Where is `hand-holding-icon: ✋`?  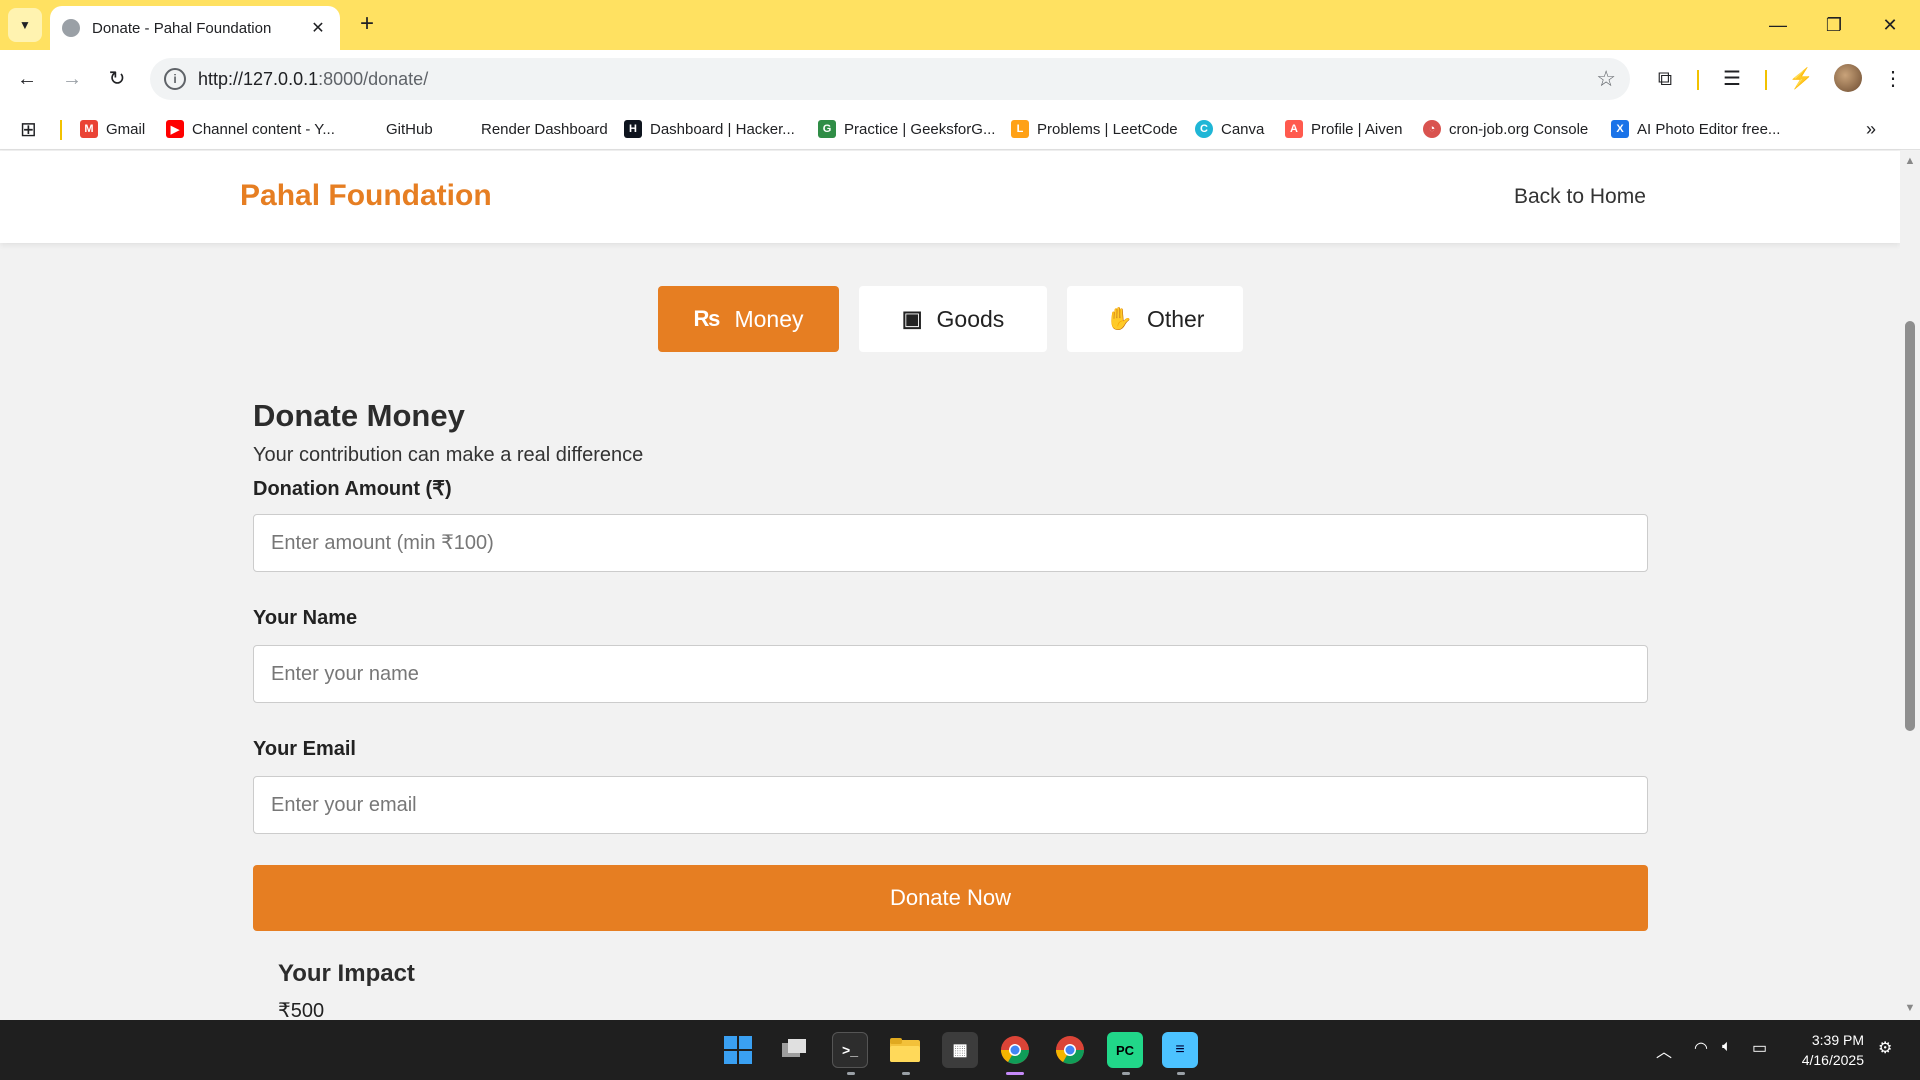
hand-holding-icon: ✋ is located at coordinates (1119, 318).